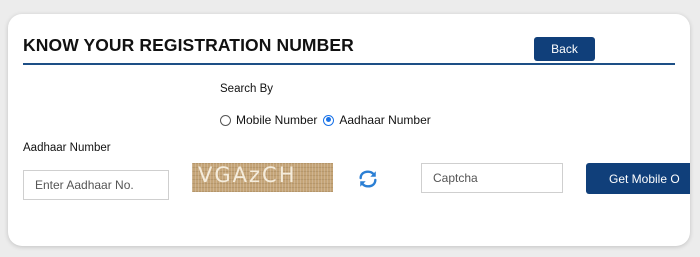 This screenshot has height=257, width=700. What do you see at coordinates (349, 64) in the screenshot?
I see `title-divider` at bounding box center [349, 64].